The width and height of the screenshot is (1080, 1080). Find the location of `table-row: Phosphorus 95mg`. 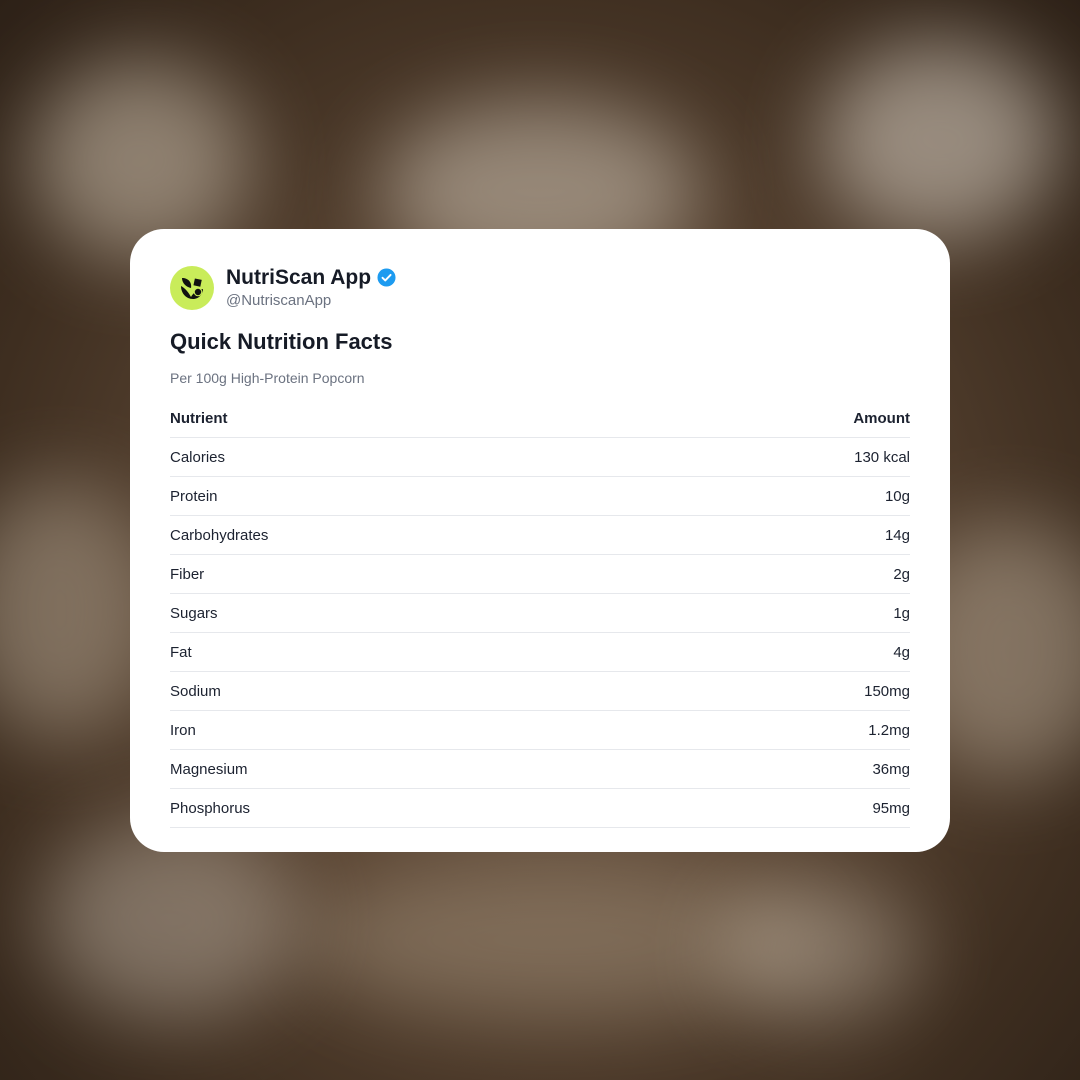

table-row: Phosphorus 95mg is located at coordinates (540, 808).